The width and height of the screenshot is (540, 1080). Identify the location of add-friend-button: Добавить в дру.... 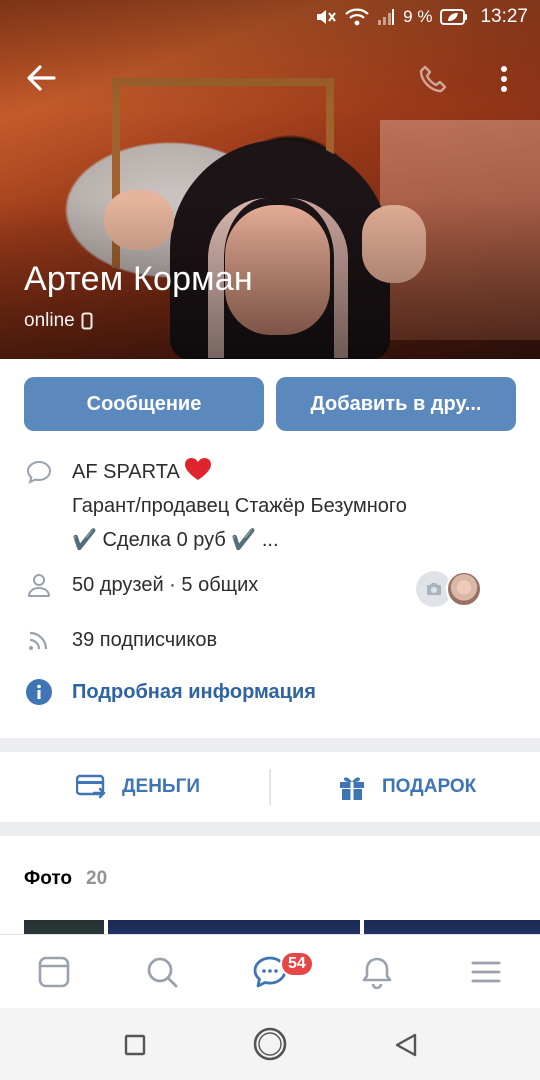
(396, 404).